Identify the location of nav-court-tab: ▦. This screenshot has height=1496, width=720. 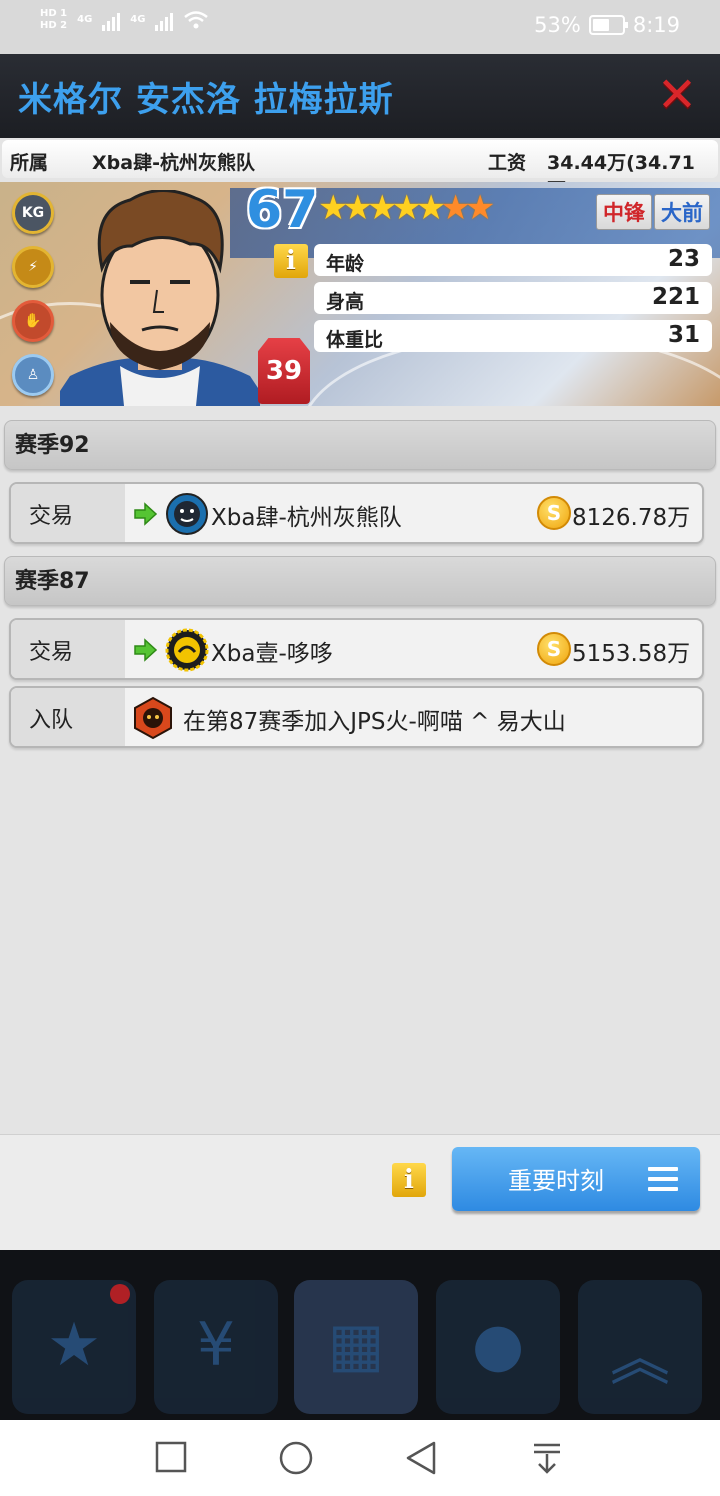
(356, 1347).